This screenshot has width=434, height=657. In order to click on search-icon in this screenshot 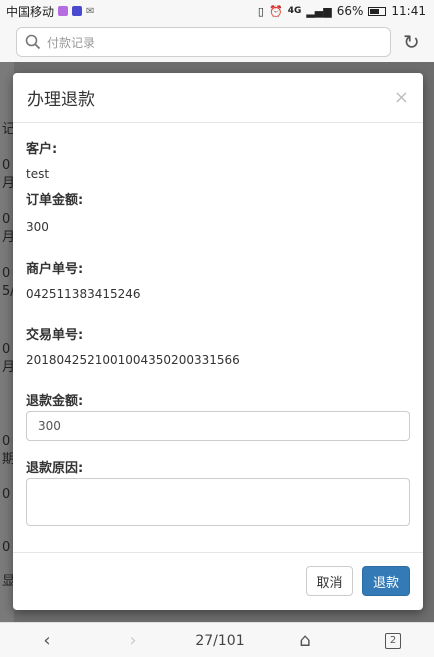, I will do `click(33, 42)`.